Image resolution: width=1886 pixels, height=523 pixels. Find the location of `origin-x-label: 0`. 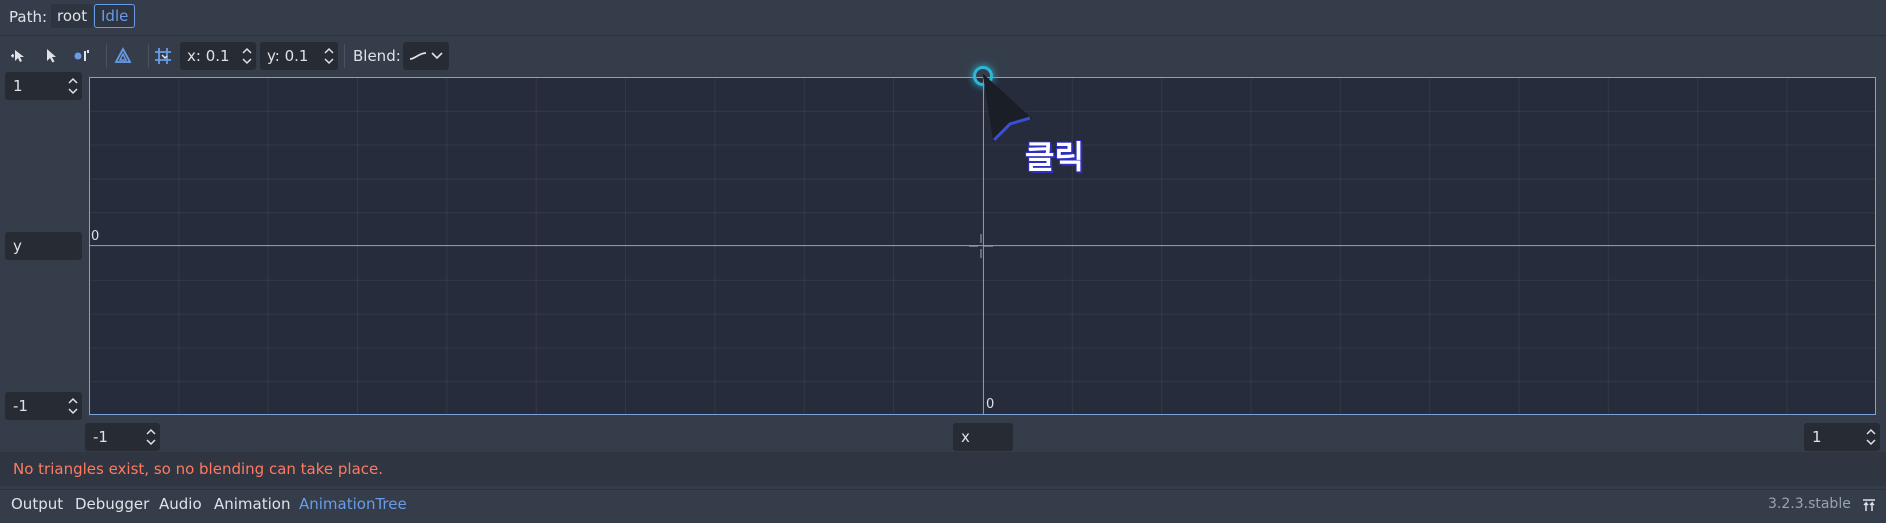

origin-x-label: 0 is located at coordinates (990, 404).